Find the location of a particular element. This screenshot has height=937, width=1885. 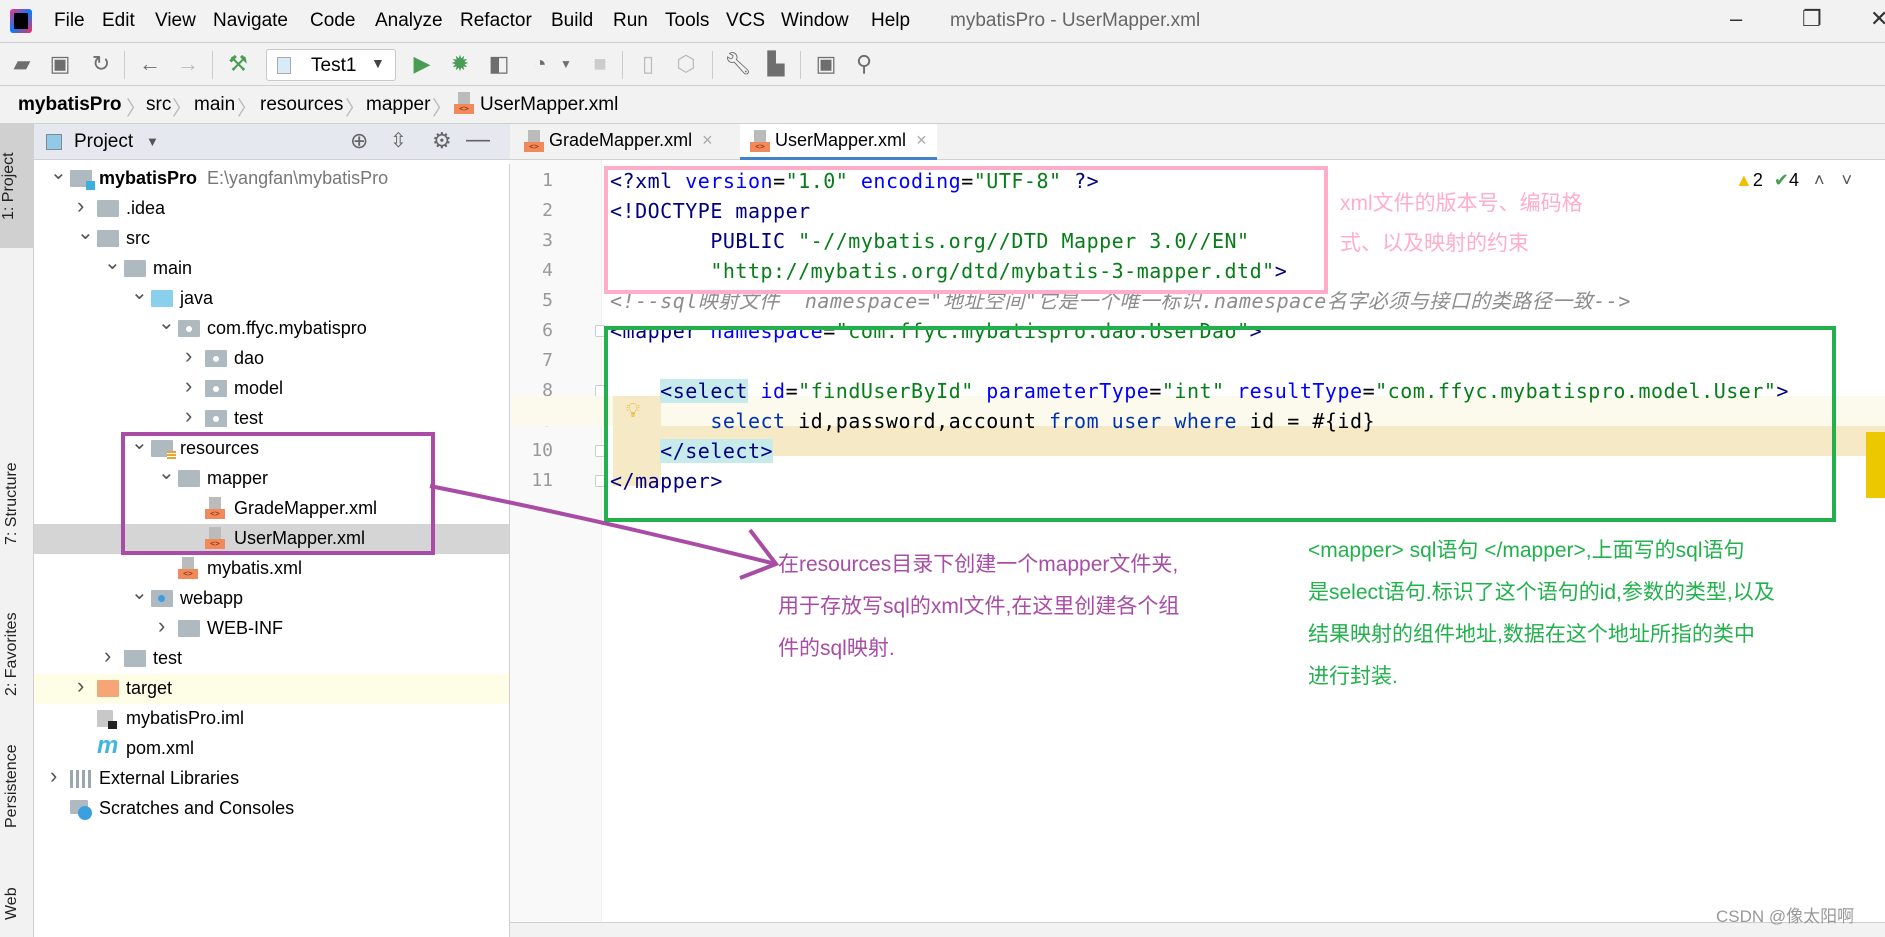

annotation-line: xml文件的版本号、编码格 is located at coordinates (1461, 203).